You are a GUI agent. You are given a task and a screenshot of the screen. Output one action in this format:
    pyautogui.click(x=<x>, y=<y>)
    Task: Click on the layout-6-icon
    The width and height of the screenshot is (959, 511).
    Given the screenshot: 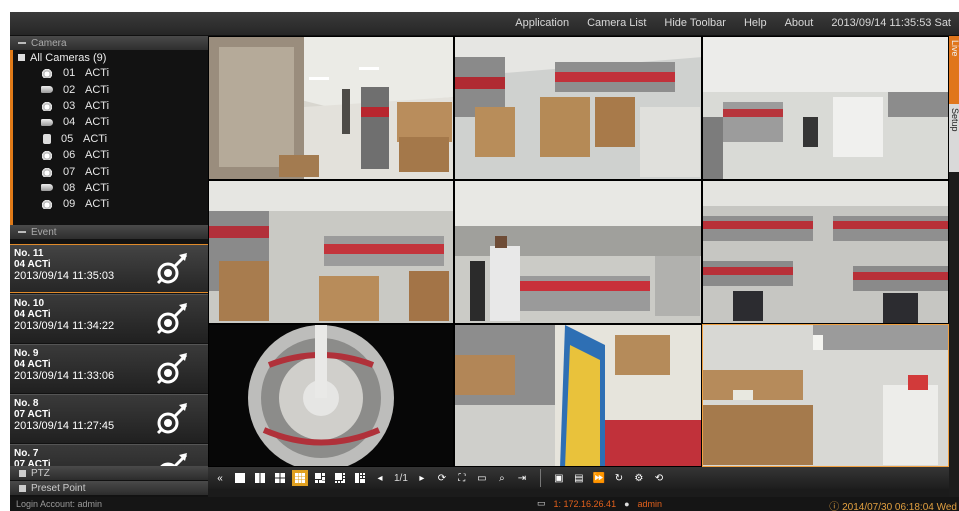 What is the action you would take?
    pyautogui.click(x=320, y=478)
    